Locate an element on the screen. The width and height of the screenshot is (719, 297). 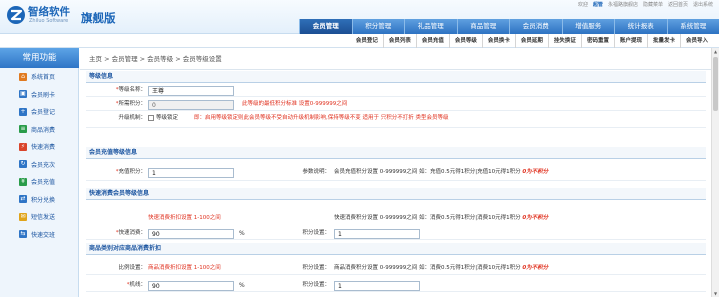
main-nav-points: 积分管理 is located at coordinates (377, 26).